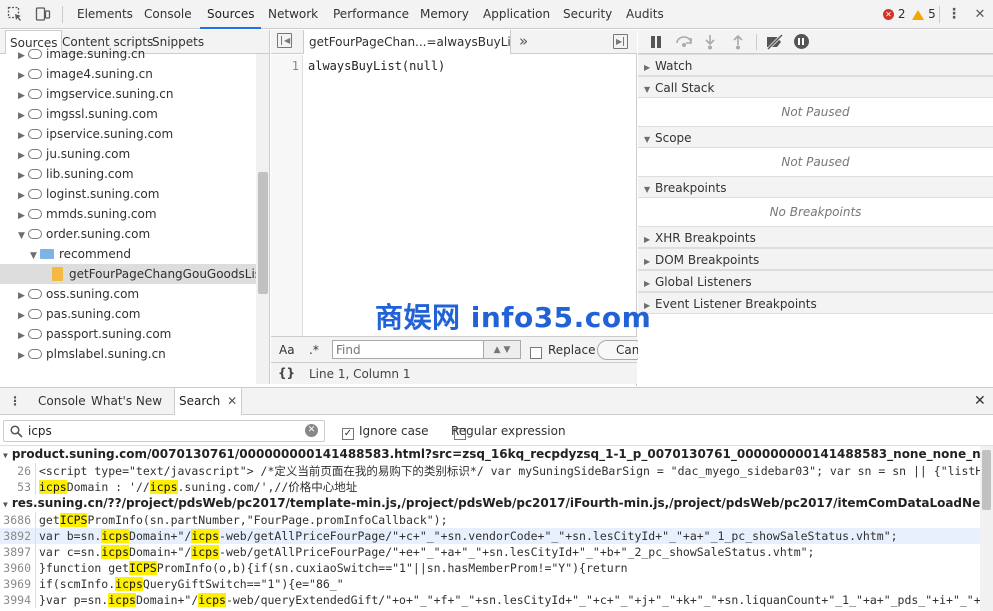  Describe the element at coordinates (348, 433) in the screenshot. I see `ignore-case-checkbox: ✓` at that location.